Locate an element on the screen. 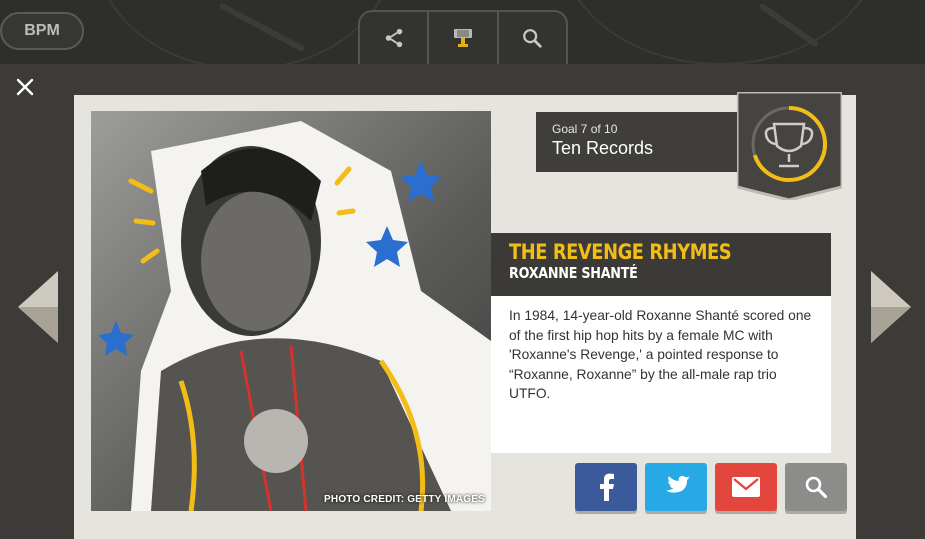 The width and height of the screenshot is (925, 539). arrow-left-icon is located at coordinates (38, 307).